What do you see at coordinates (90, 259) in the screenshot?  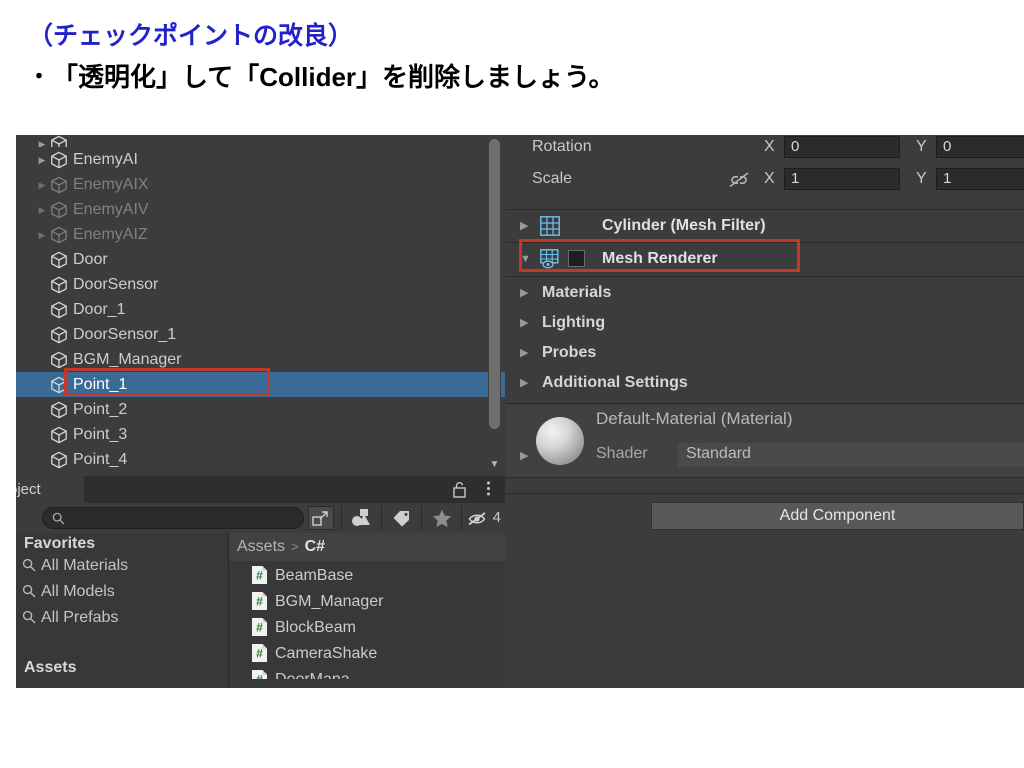 I see `hierarchy-item-label: Door` at bounding box center [90, 259].